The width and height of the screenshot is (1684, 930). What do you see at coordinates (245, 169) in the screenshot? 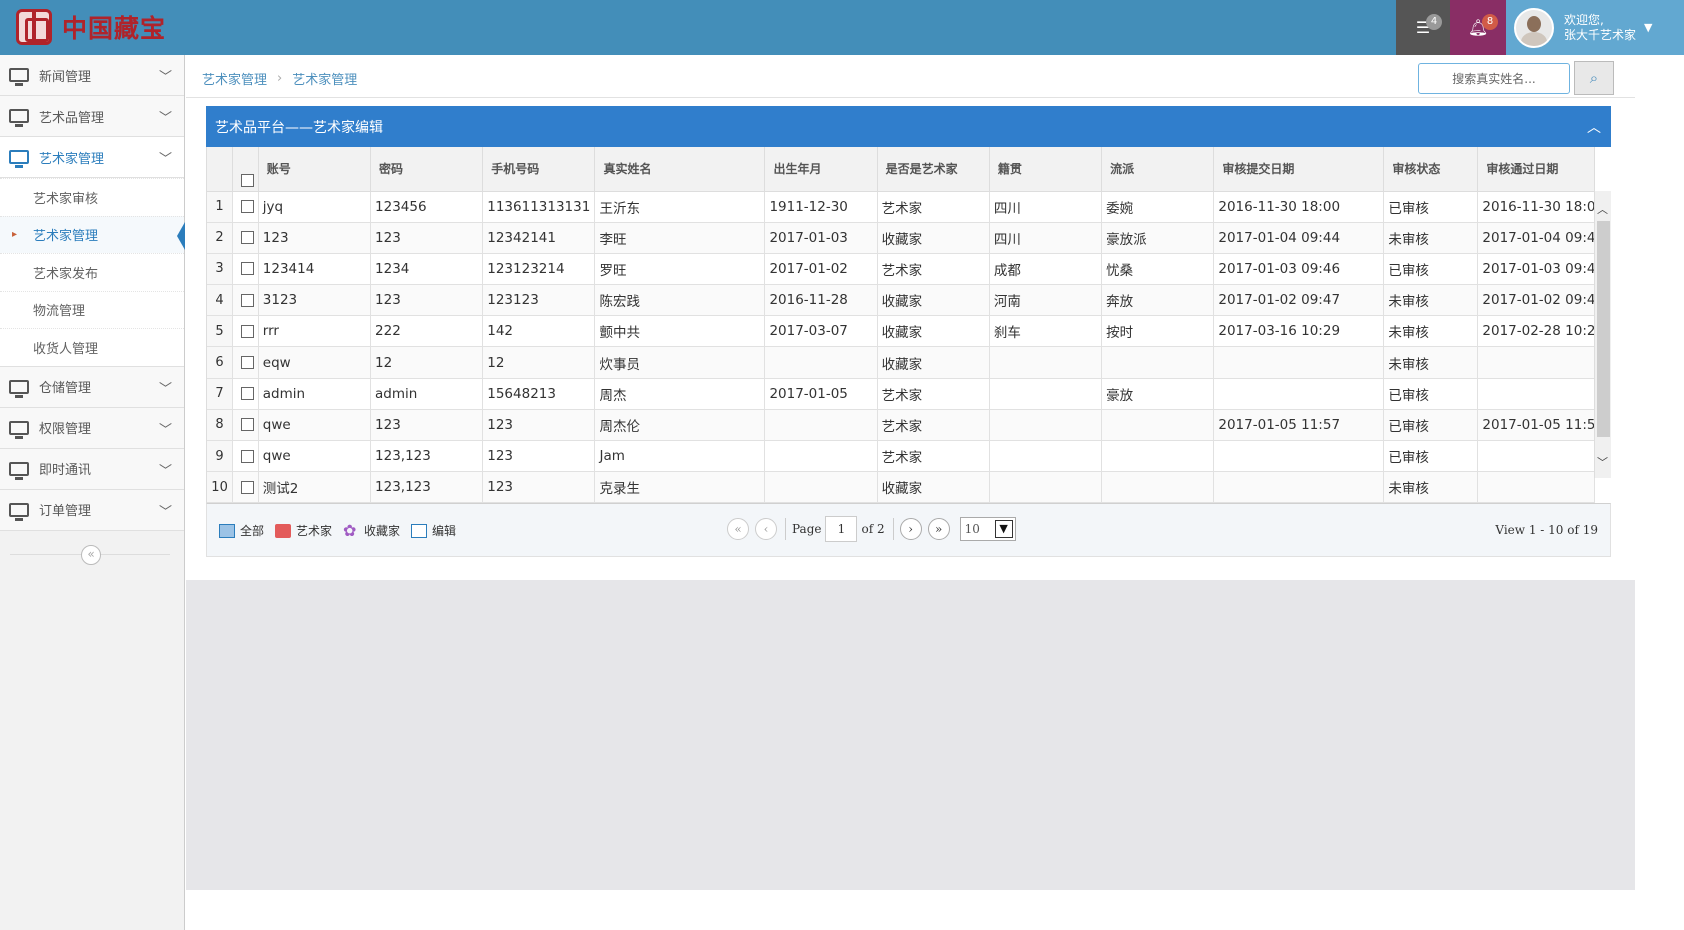
I see `header-select-all` at bounding box center [245, 169].